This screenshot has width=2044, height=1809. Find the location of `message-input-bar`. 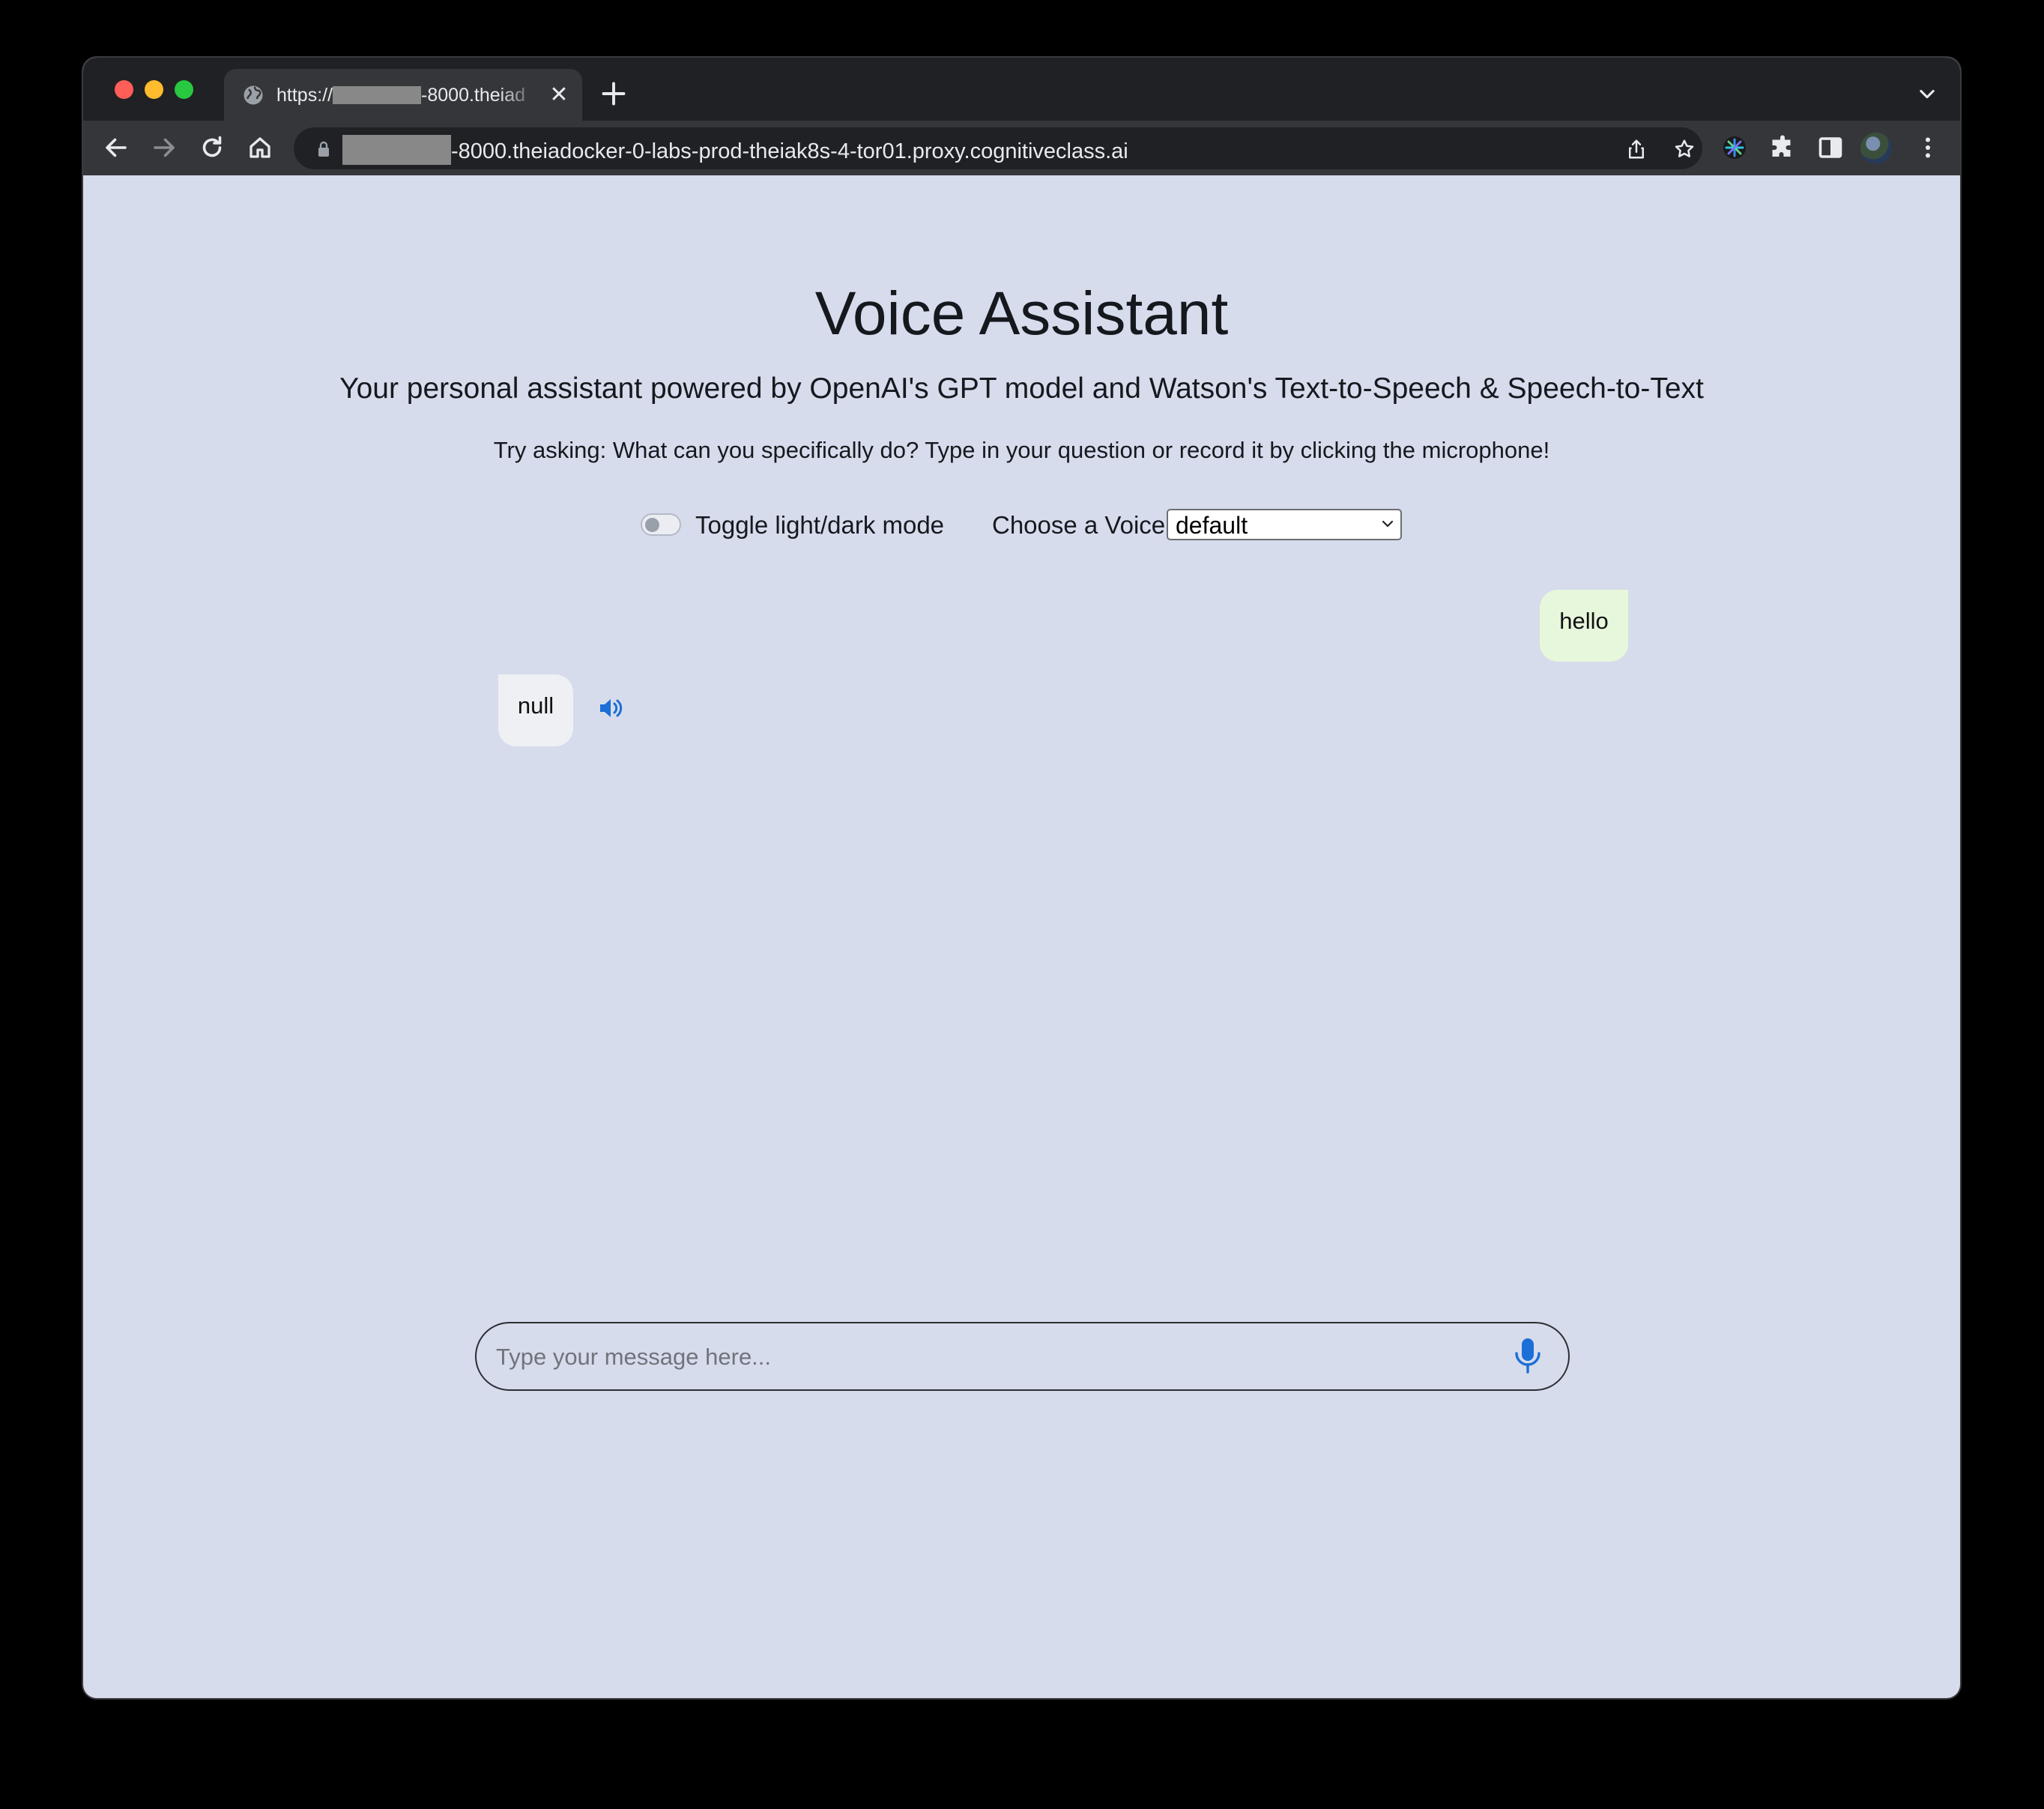

message-input-bar is located at coordinates (1022, 1356).